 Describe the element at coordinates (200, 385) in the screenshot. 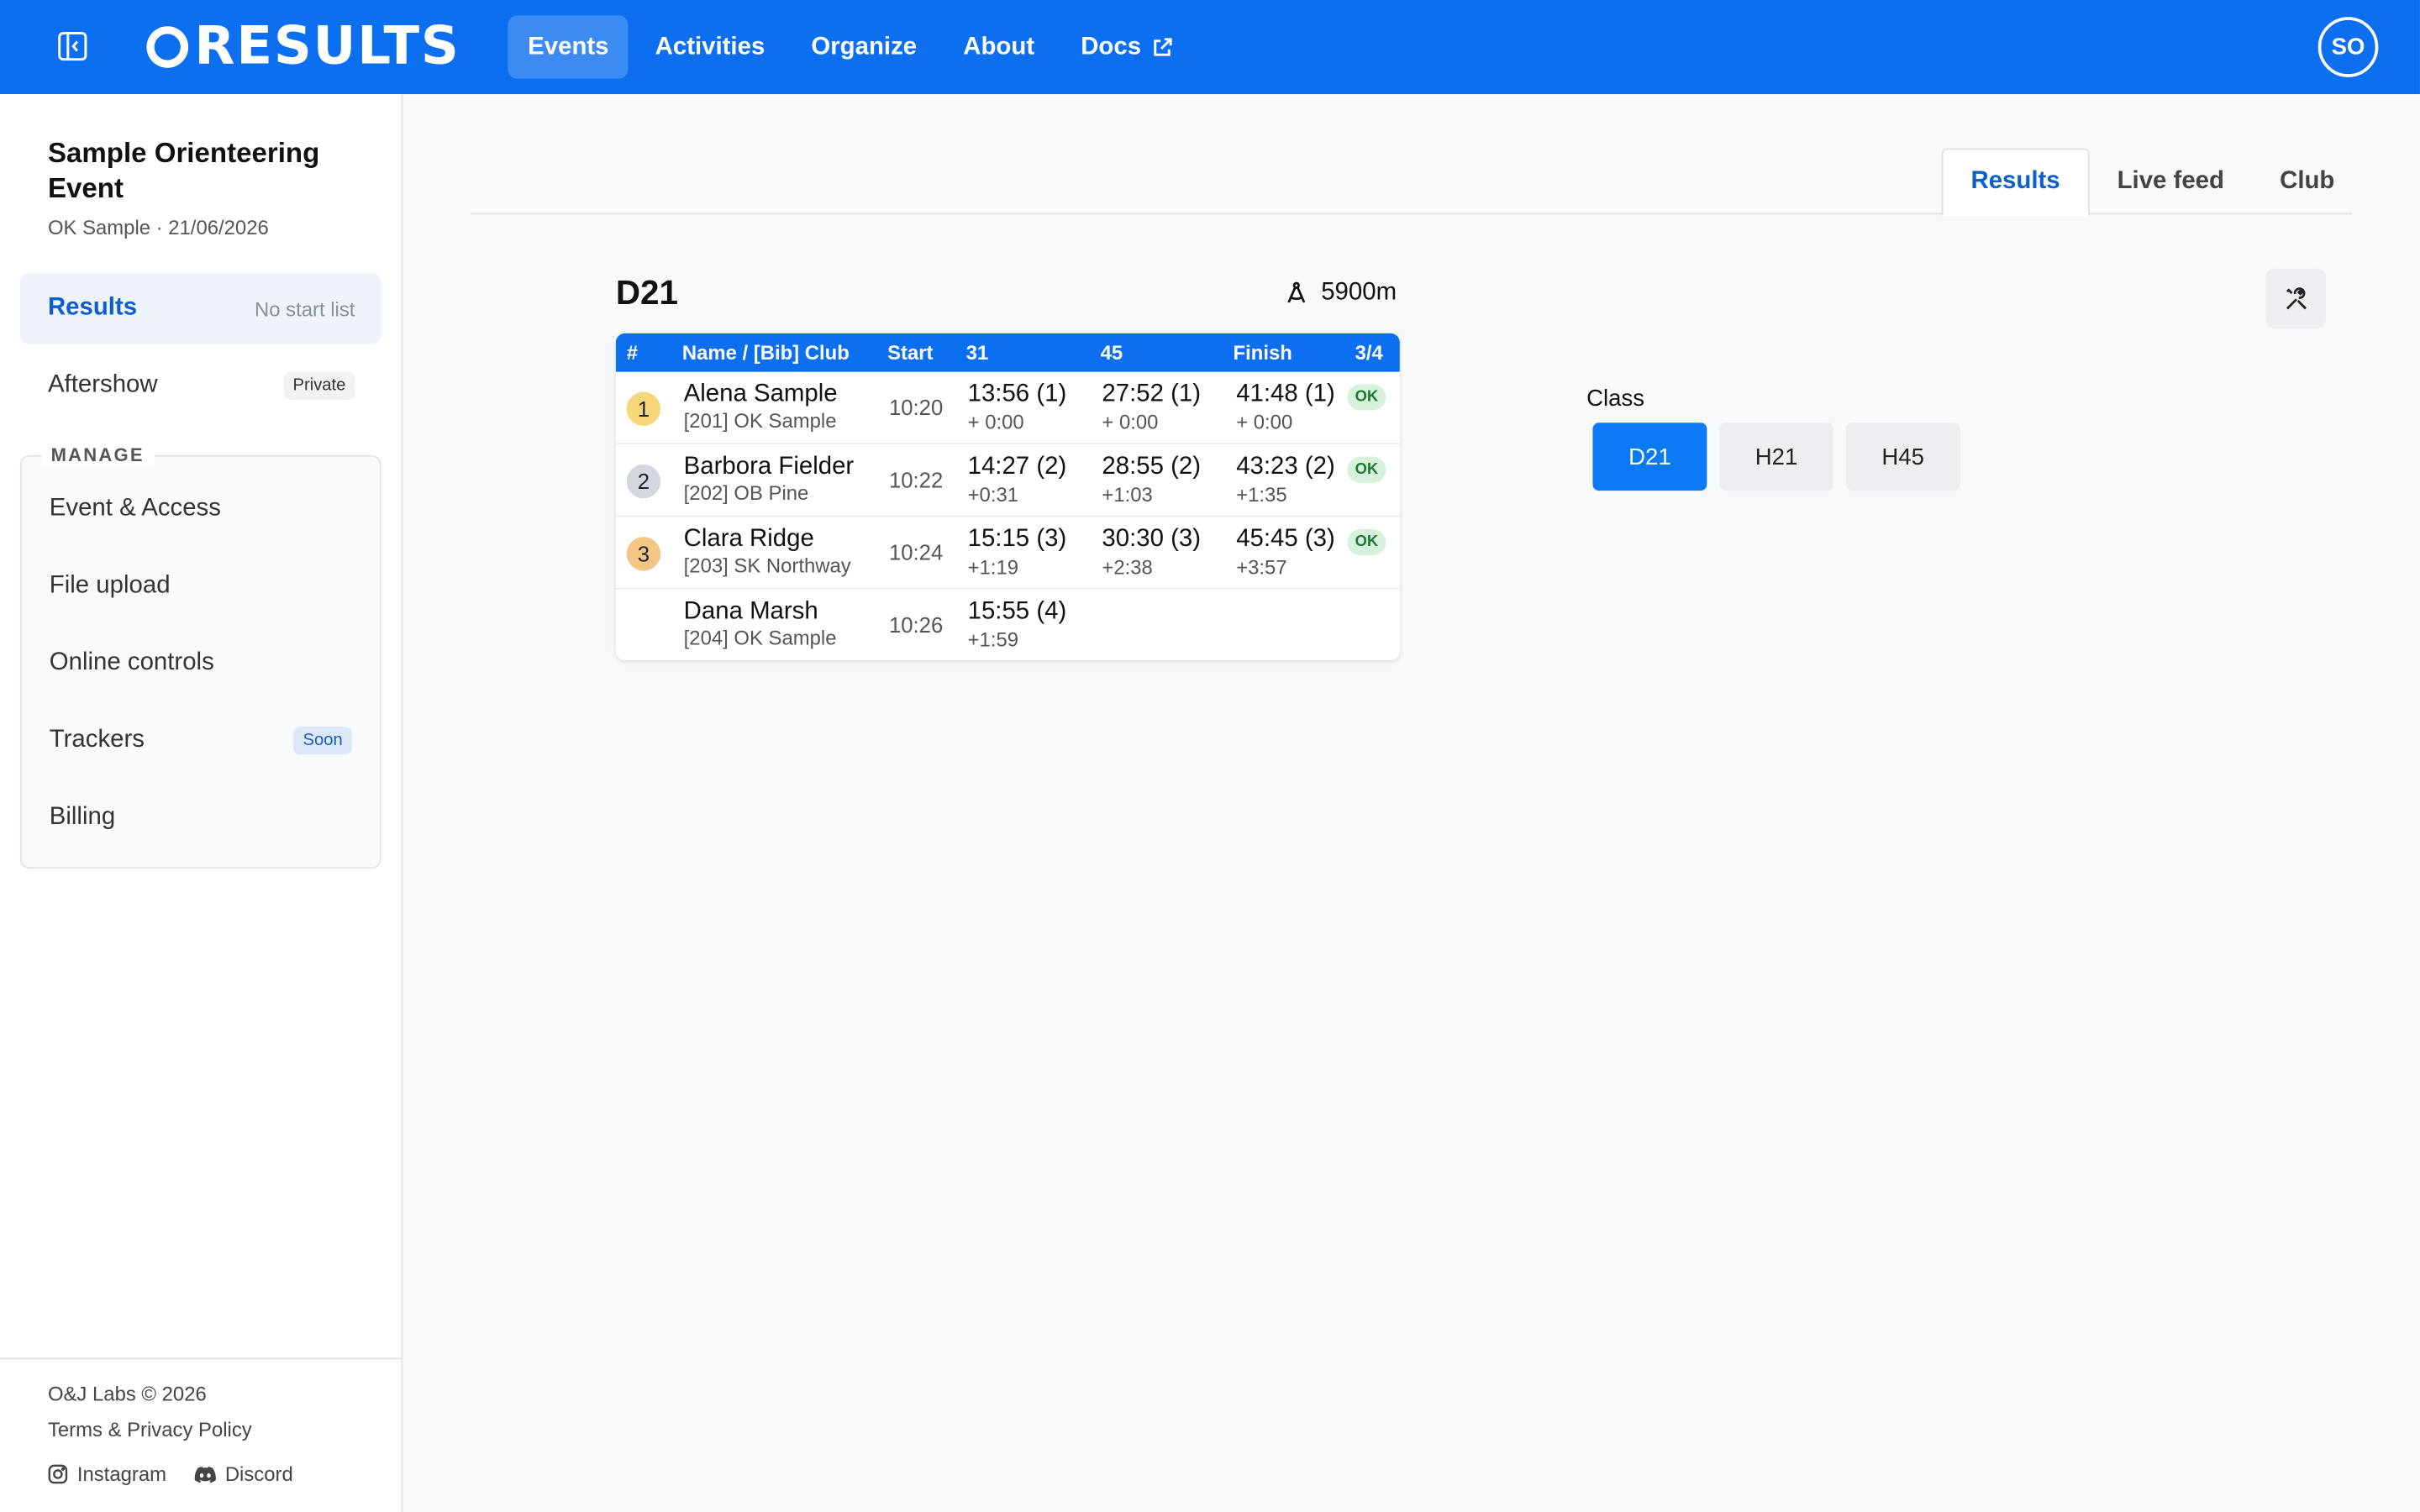

I see `sidebar-item-aftershow: Aftershow Private` at that location.